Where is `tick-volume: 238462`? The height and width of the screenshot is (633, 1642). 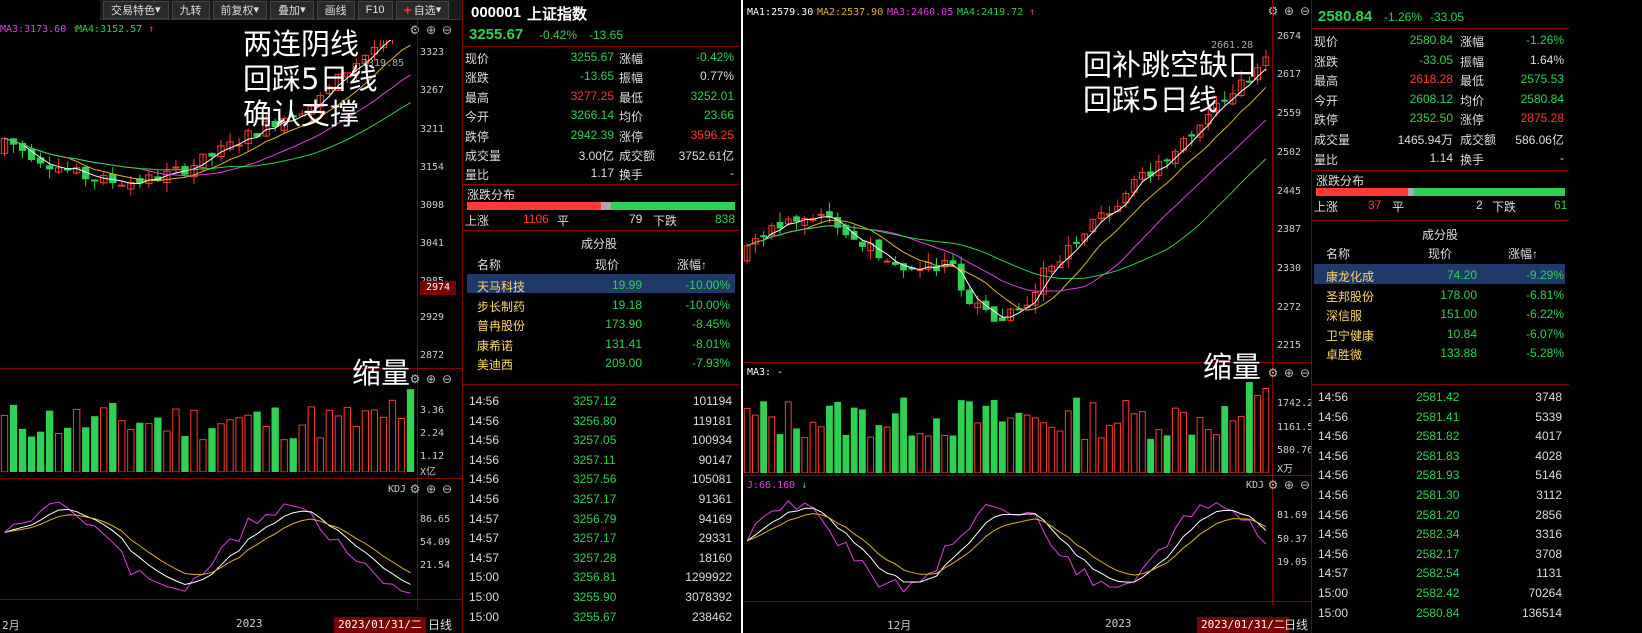
tick-volume: 238462 is located at coordinates (711, 616).